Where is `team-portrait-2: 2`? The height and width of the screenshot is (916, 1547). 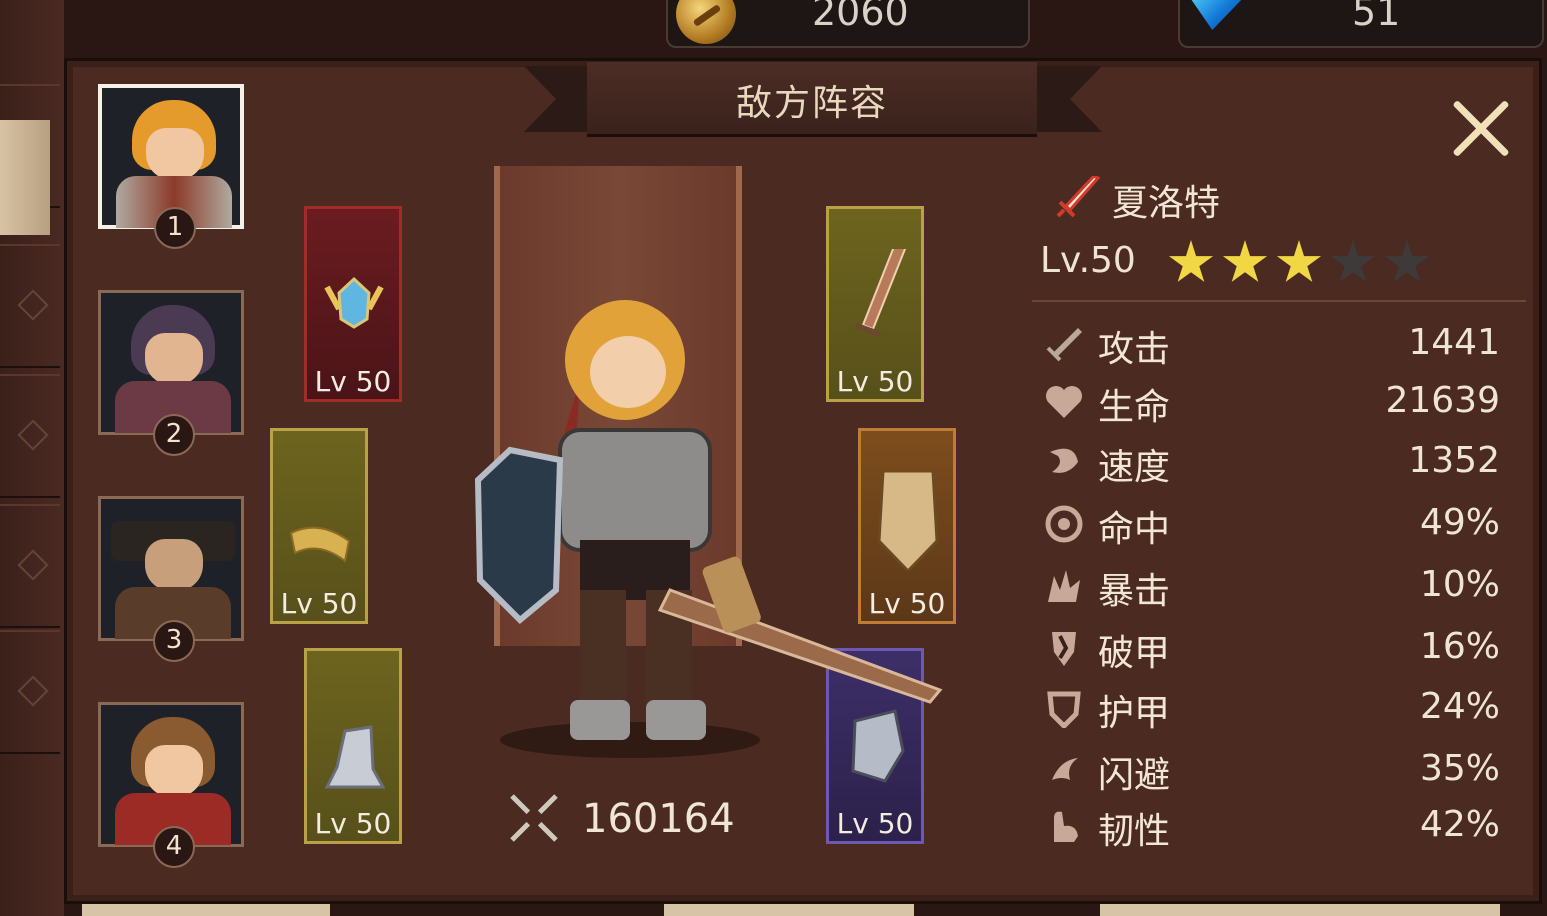
team-portrait-2: 2 is located at coordinates (171, 373).